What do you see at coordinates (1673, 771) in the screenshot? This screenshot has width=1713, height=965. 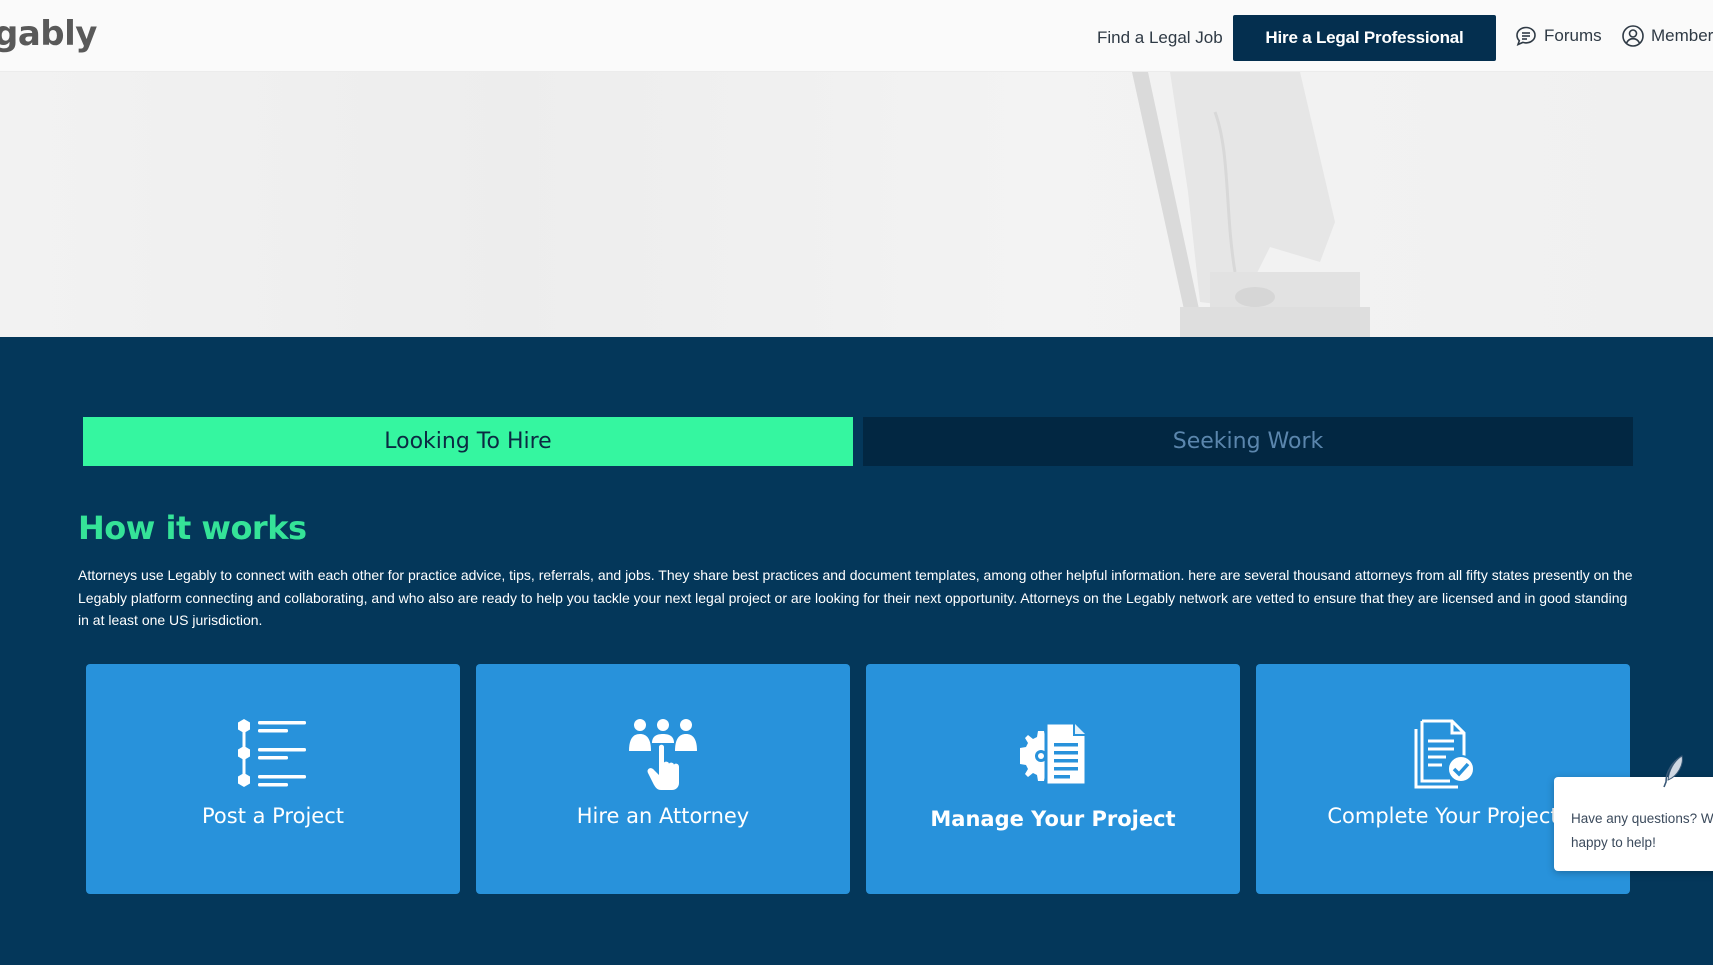 I see `feather-icon` at bounding box center [1673, 771].